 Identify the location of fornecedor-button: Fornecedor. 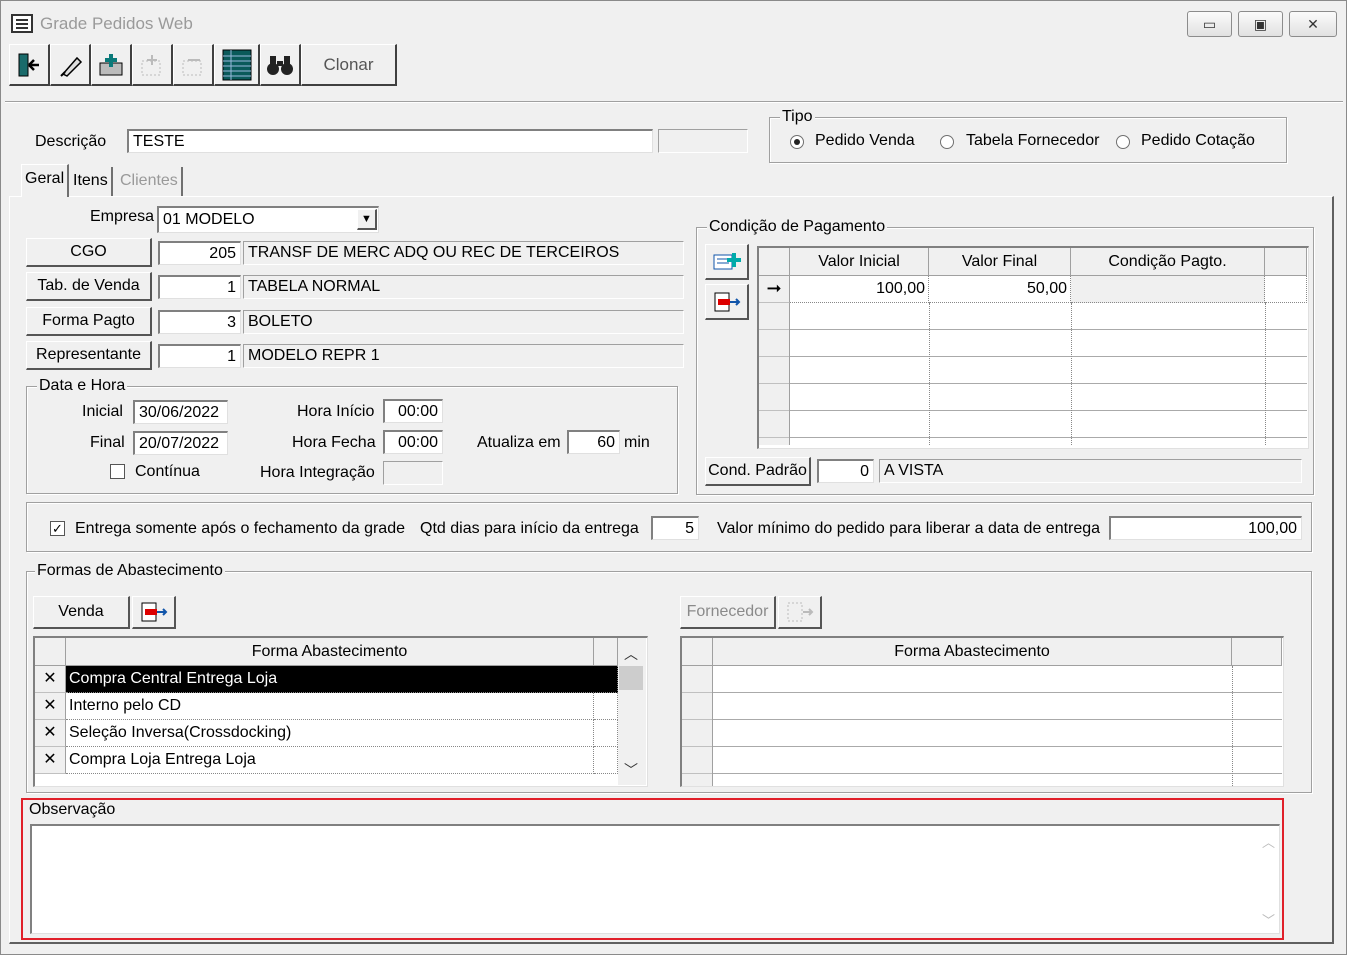
(728, 612).